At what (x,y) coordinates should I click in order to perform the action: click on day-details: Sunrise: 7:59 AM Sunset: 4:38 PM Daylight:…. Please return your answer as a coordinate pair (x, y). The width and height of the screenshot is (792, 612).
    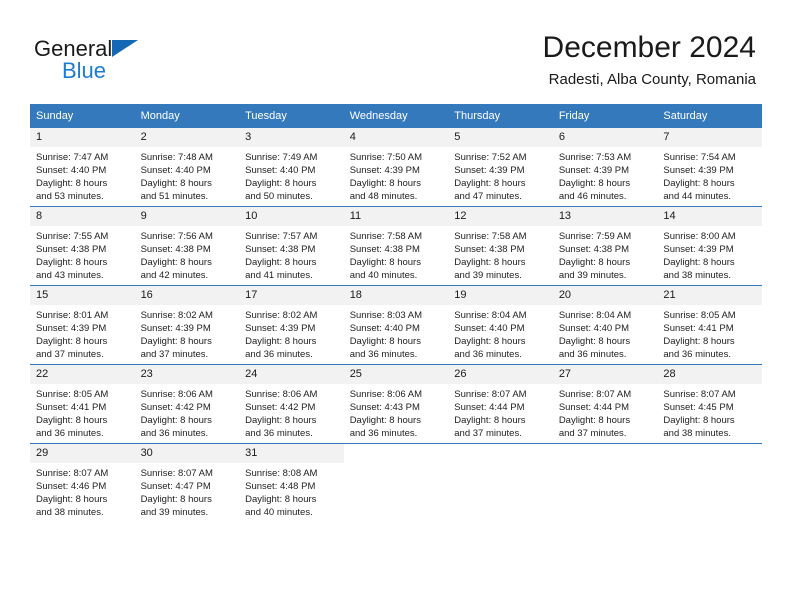
    Looking at the image, I should click on (605, 254).